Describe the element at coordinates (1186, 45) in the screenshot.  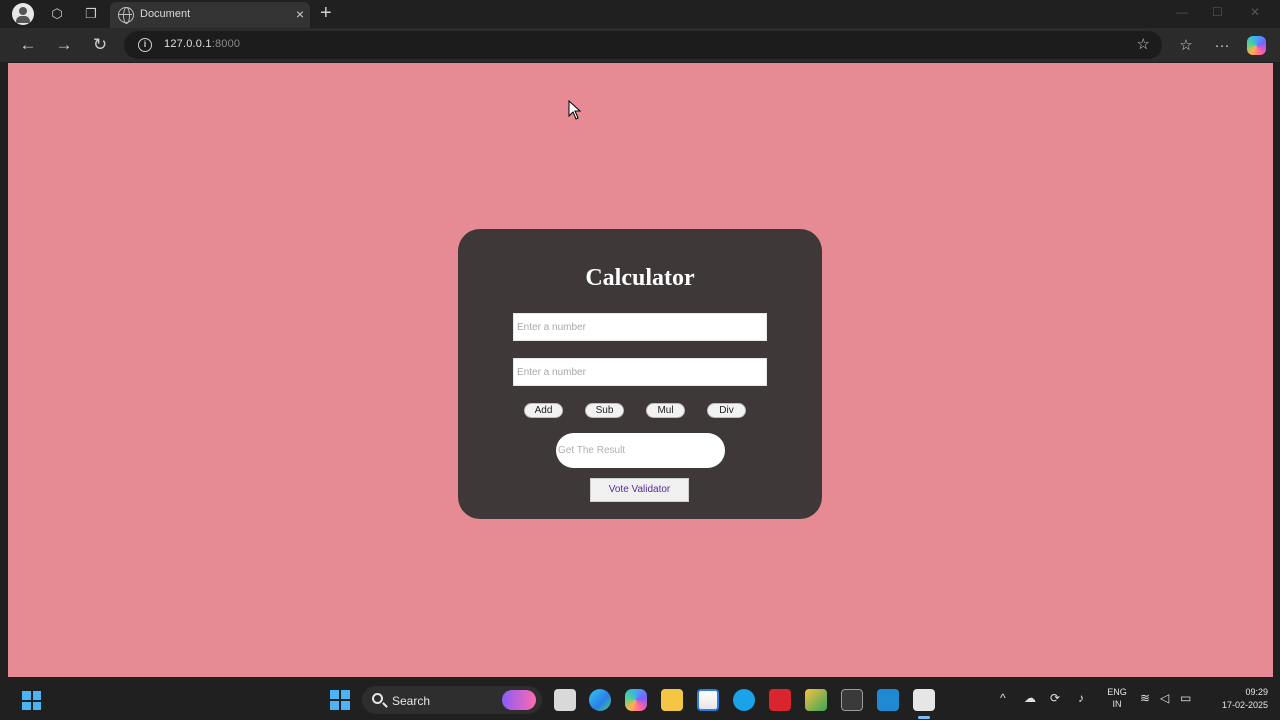
I see `favorites-icon: ☆` at that location.